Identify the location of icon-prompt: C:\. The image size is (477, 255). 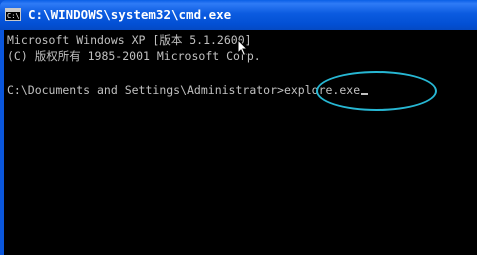
(13, 16).